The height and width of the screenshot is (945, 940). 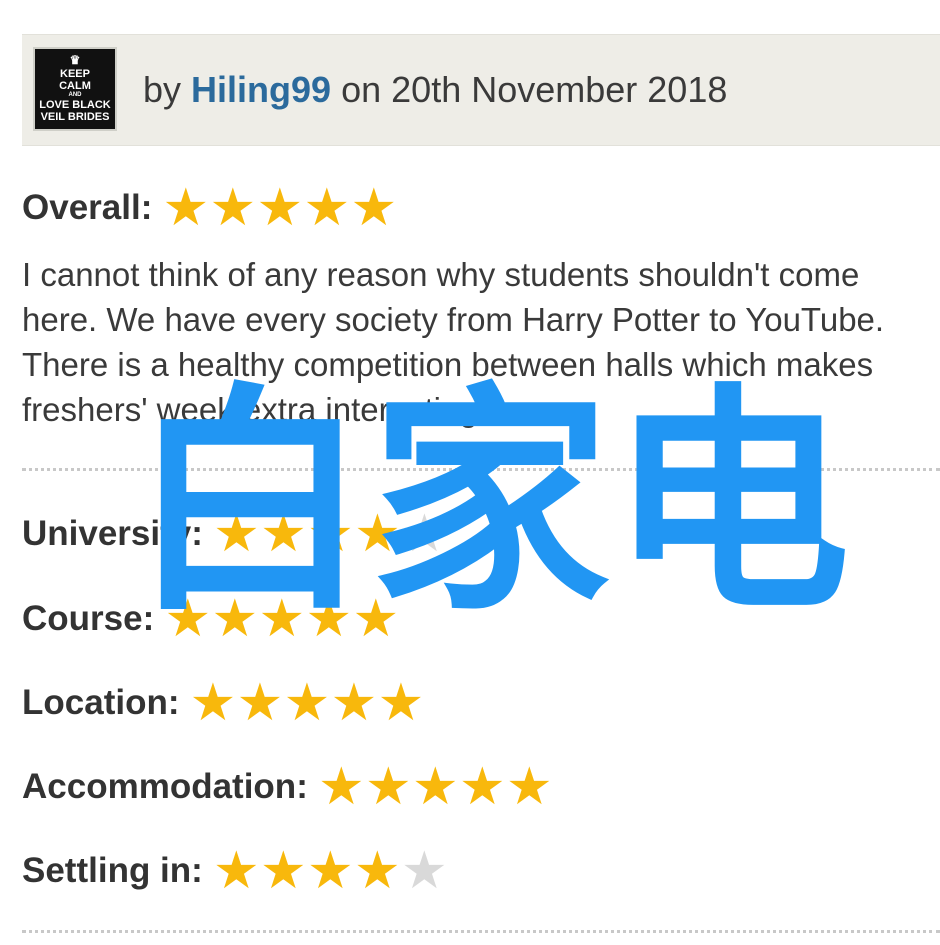 I want to click on rating-label: Course:, so click(x=88, y=618).